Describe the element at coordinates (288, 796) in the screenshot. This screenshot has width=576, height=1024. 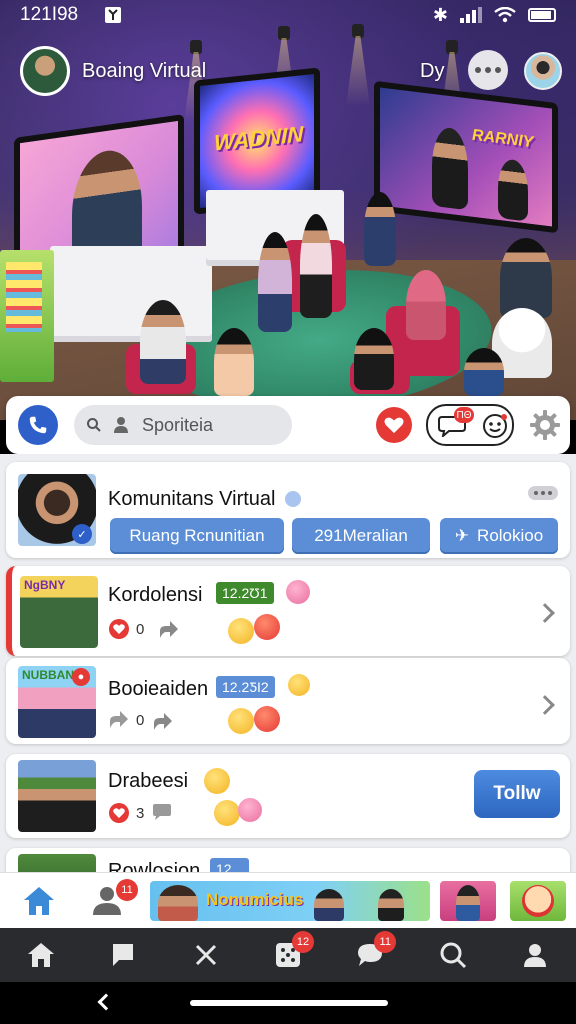
I see `feed-item: Drabeesi 3 Tollw` at that location.